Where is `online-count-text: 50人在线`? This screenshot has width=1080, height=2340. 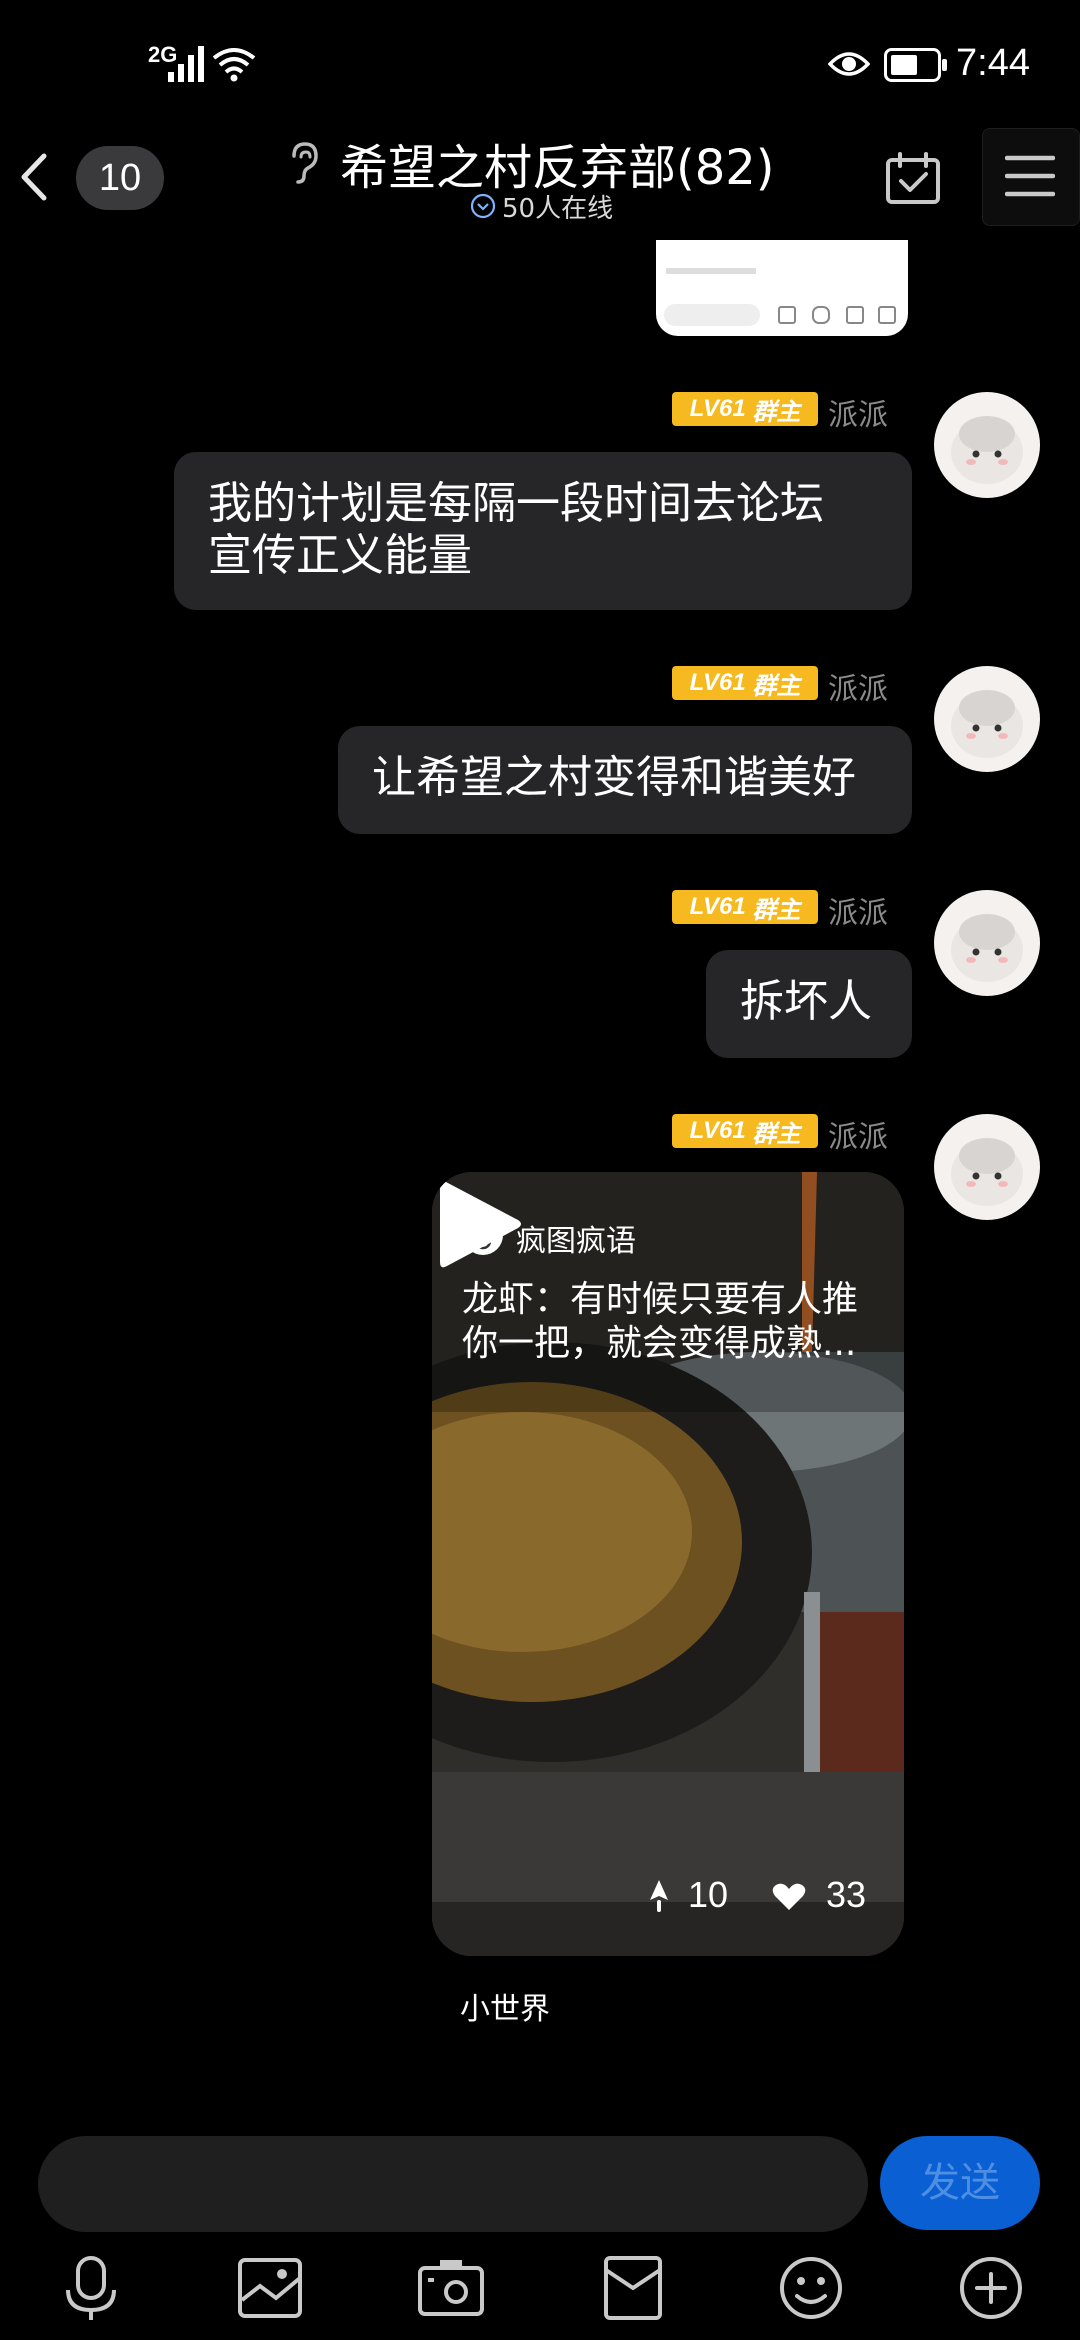
online-count-text: 50人在线 is located at coordinates (558, 208).